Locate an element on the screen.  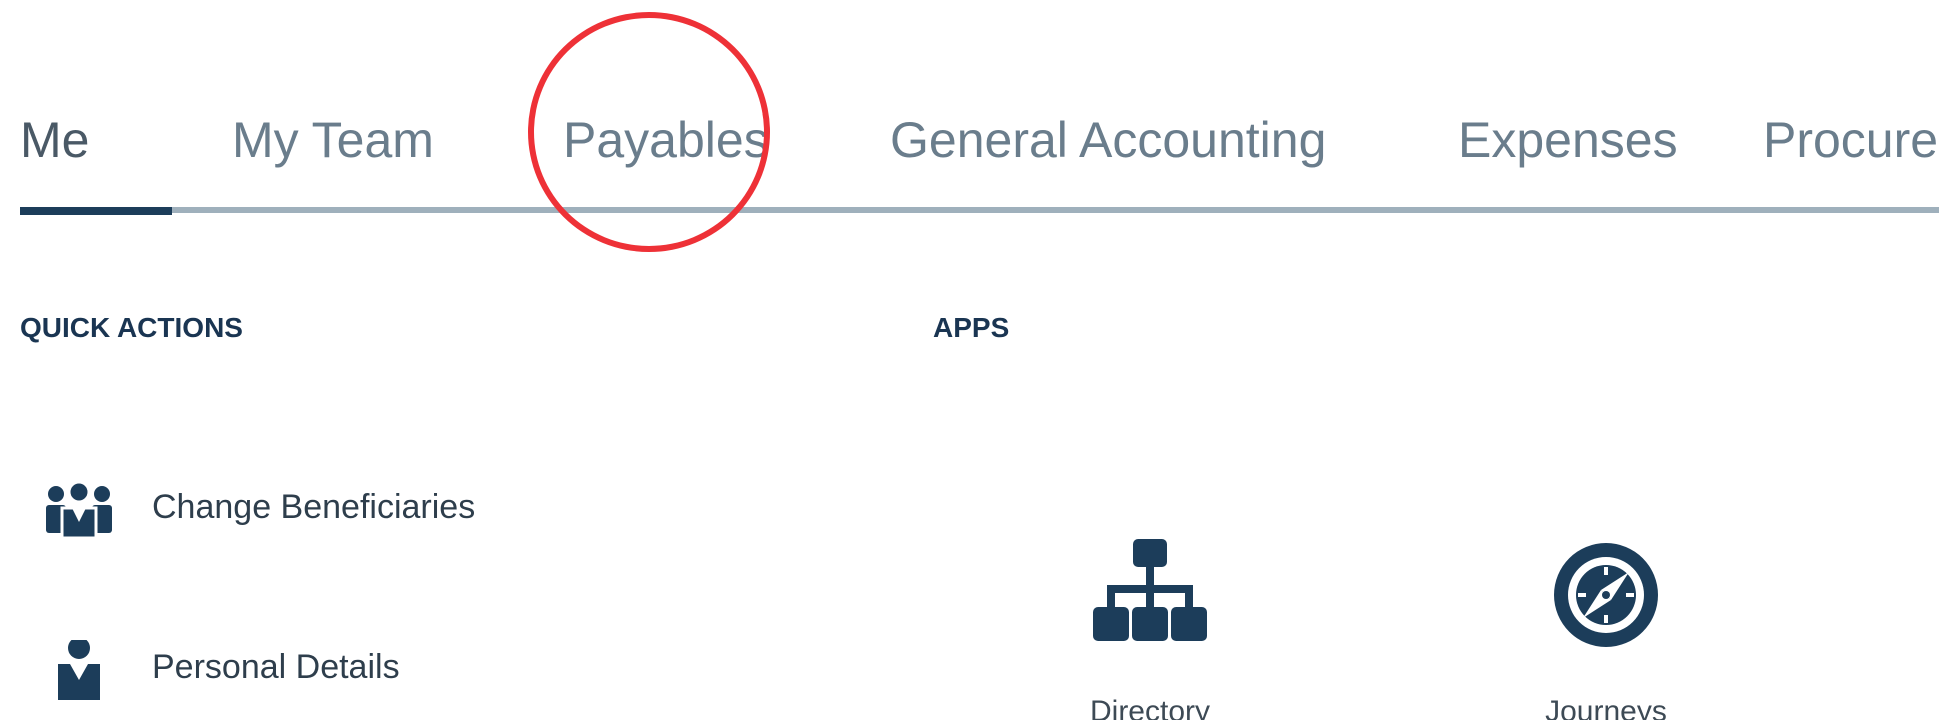
tab-procure: Procure is located at coordinates (1850, 140).